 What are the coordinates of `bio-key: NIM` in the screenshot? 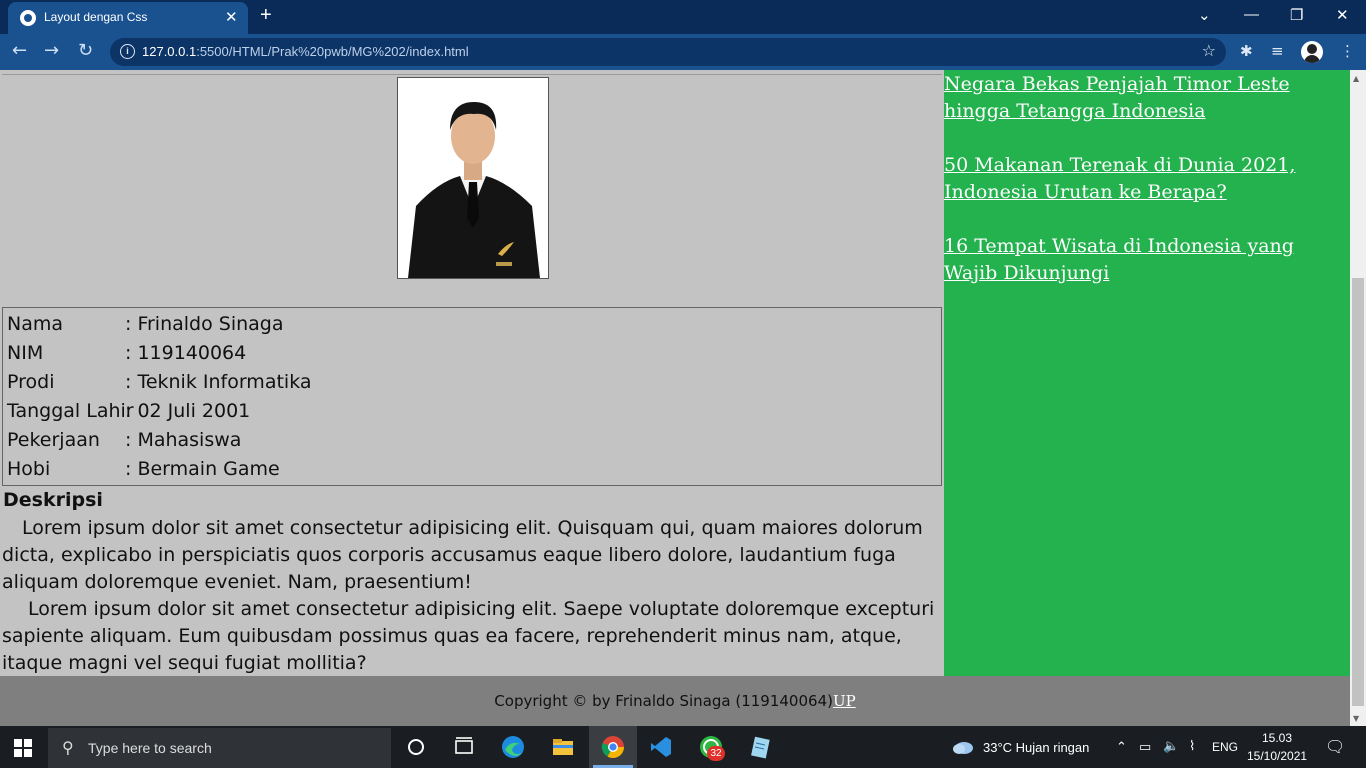 It's located at (25, 353).